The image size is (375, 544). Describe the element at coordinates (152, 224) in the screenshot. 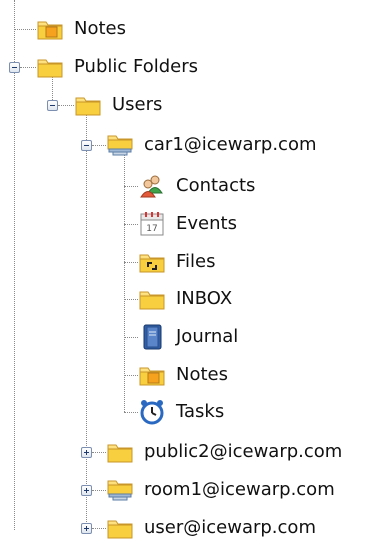

I see `calendar-icon` at that location.